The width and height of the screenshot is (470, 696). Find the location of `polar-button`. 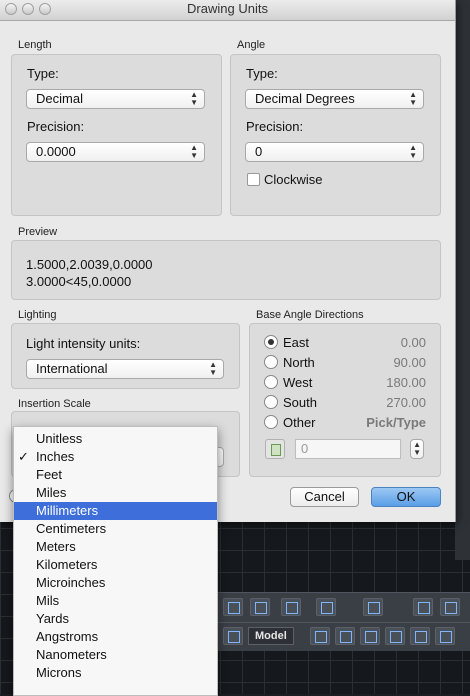

polar-button is located at coordinates (420, 636).